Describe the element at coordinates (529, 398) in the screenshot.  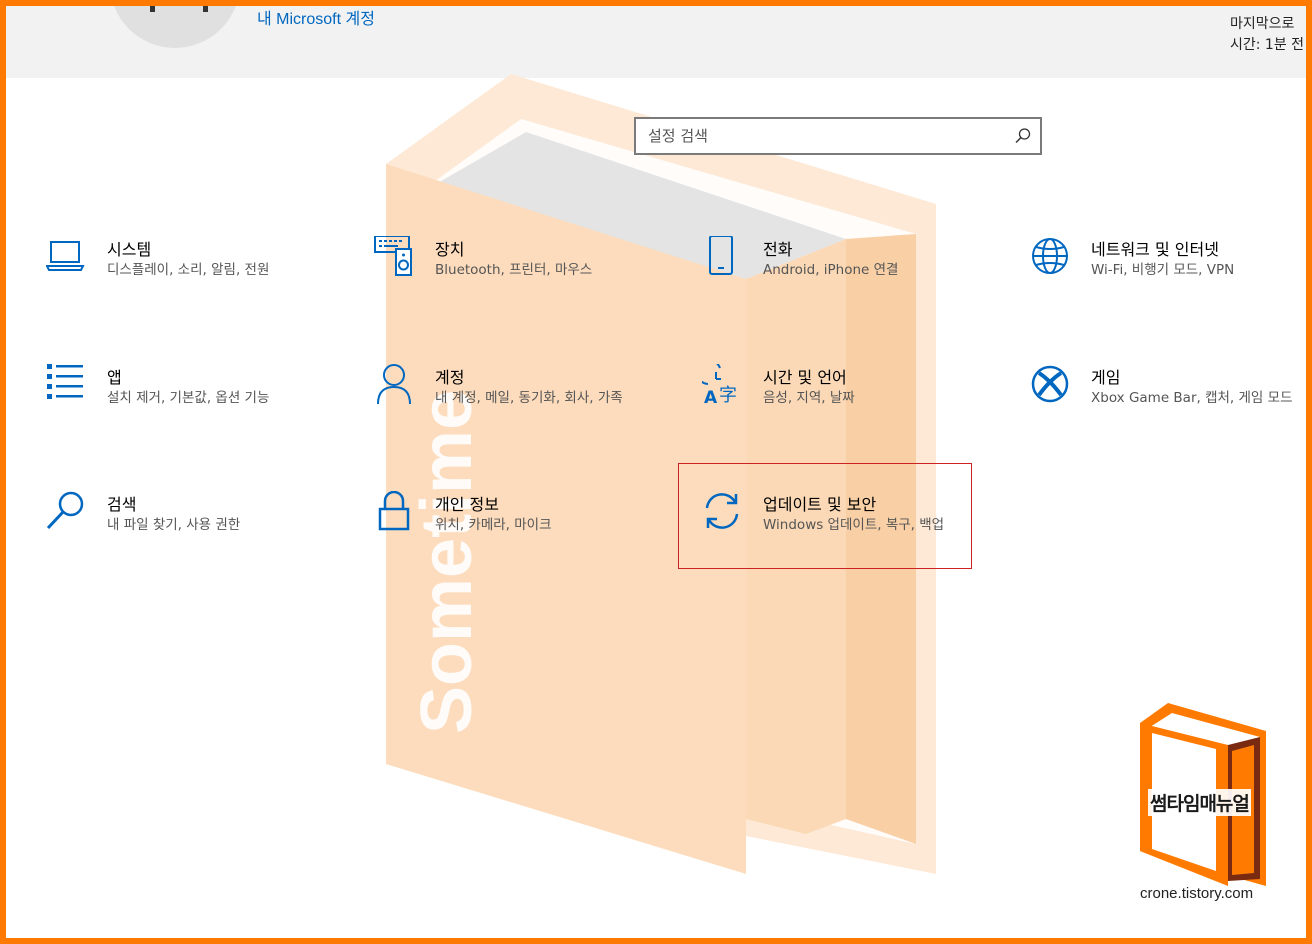
I see `tile-description: 내 계정, 메일, 동기화, 회사, 가족` at that location.